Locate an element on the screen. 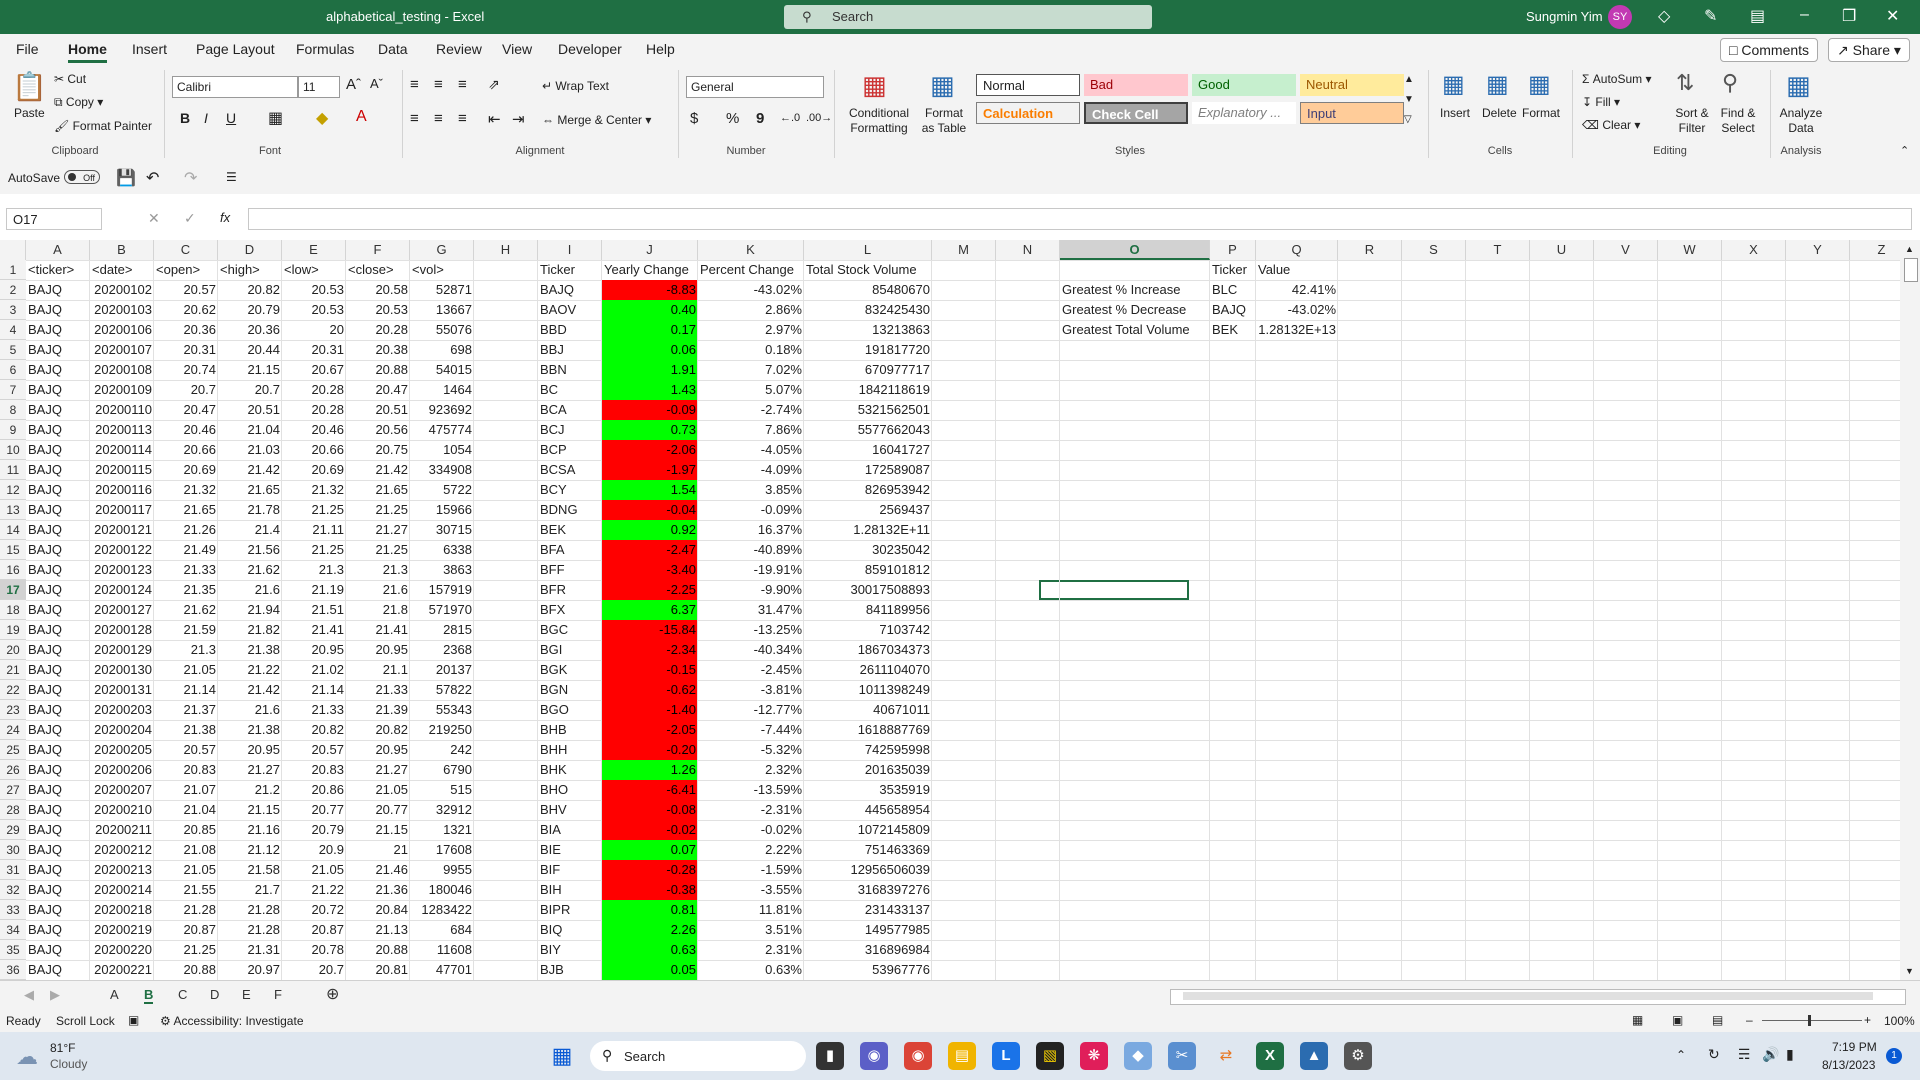 Image resolution: width=1920 pixels, height=1080 pixels. analyze-data-button: Analyze Data is located at coordinates (1801, 121).